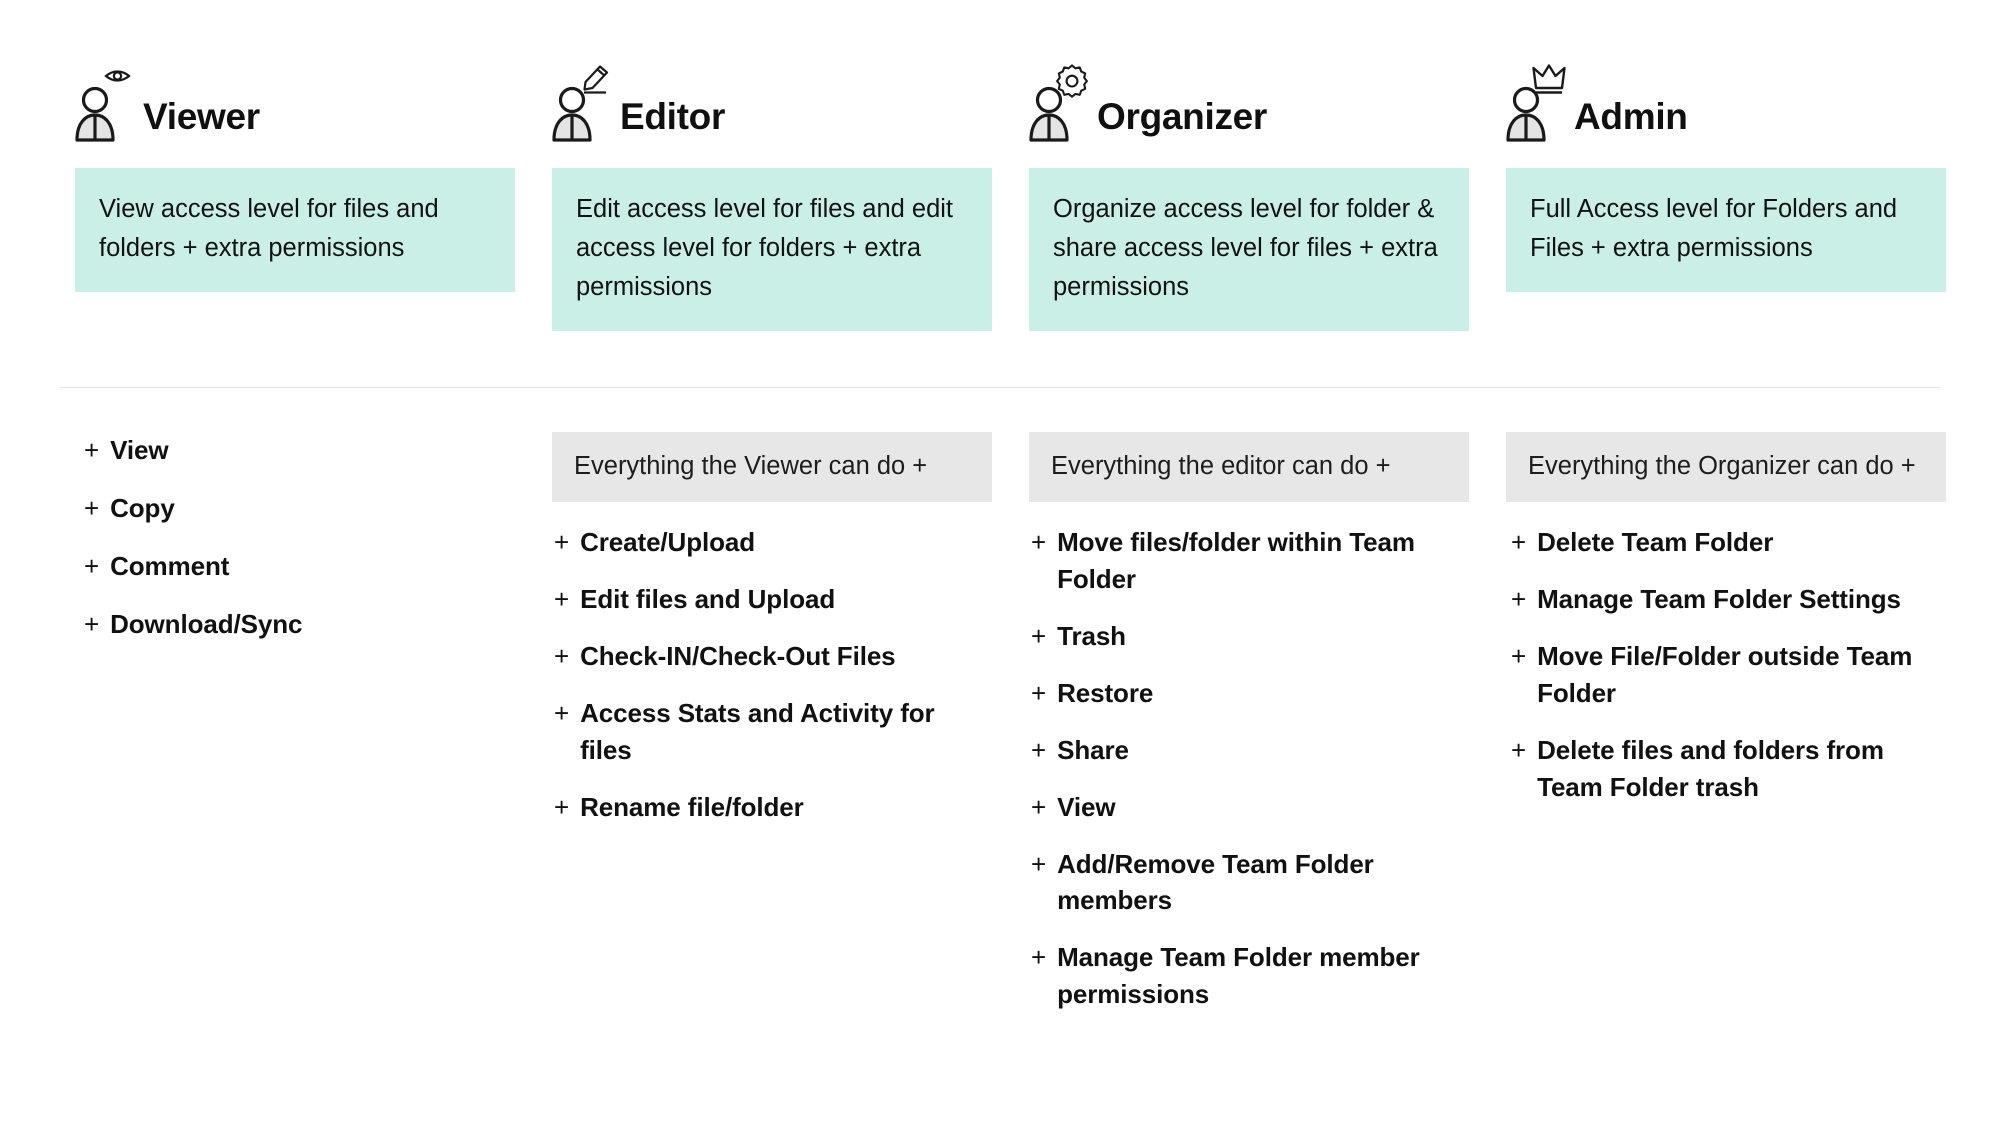 This screenshot has height=1126, width=2000. I want to click on permission-label: Copy, so click(142, 507).